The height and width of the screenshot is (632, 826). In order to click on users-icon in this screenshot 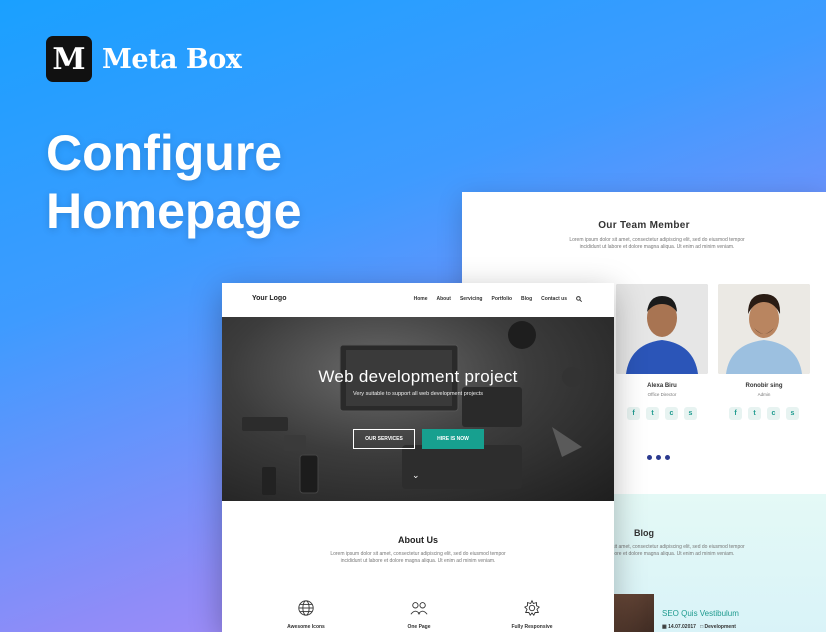, I will do `click(419, 608)`.